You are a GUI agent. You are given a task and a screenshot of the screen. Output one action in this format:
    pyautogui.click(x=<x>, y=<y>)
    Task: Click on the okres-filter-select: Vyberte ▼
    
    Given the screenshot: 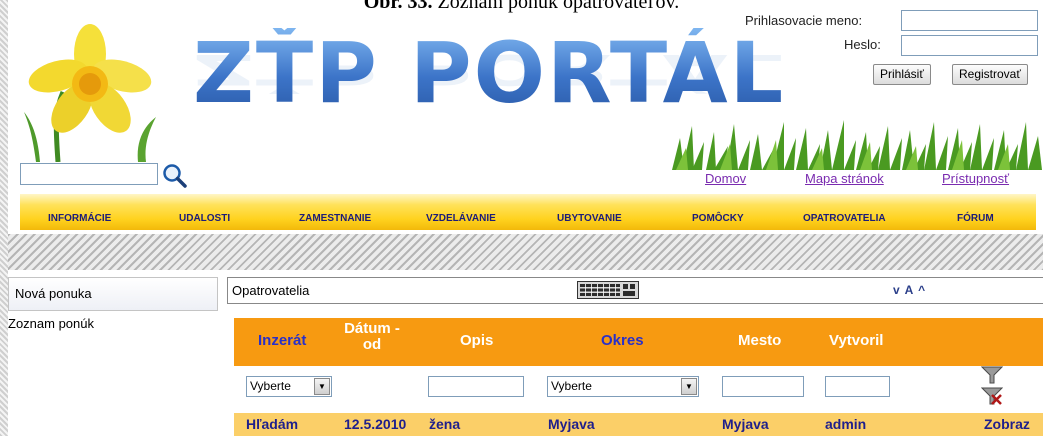 What is the action you would take?
    pyautogui.click(x=623, y=386)
    